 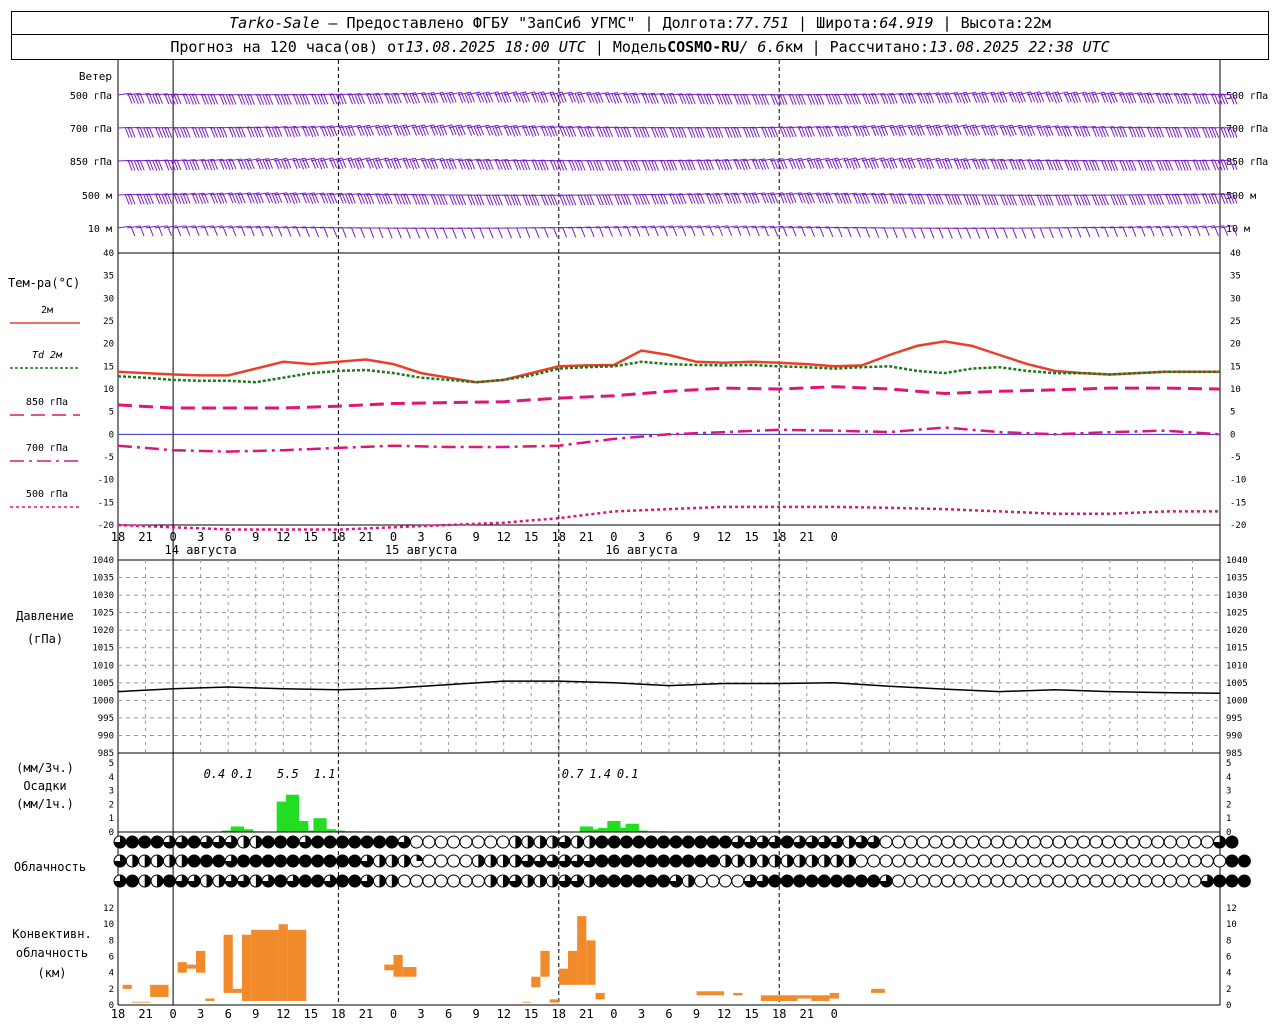 I want to click on pressure-ytick-left: 985, so click(x=106, y=754).